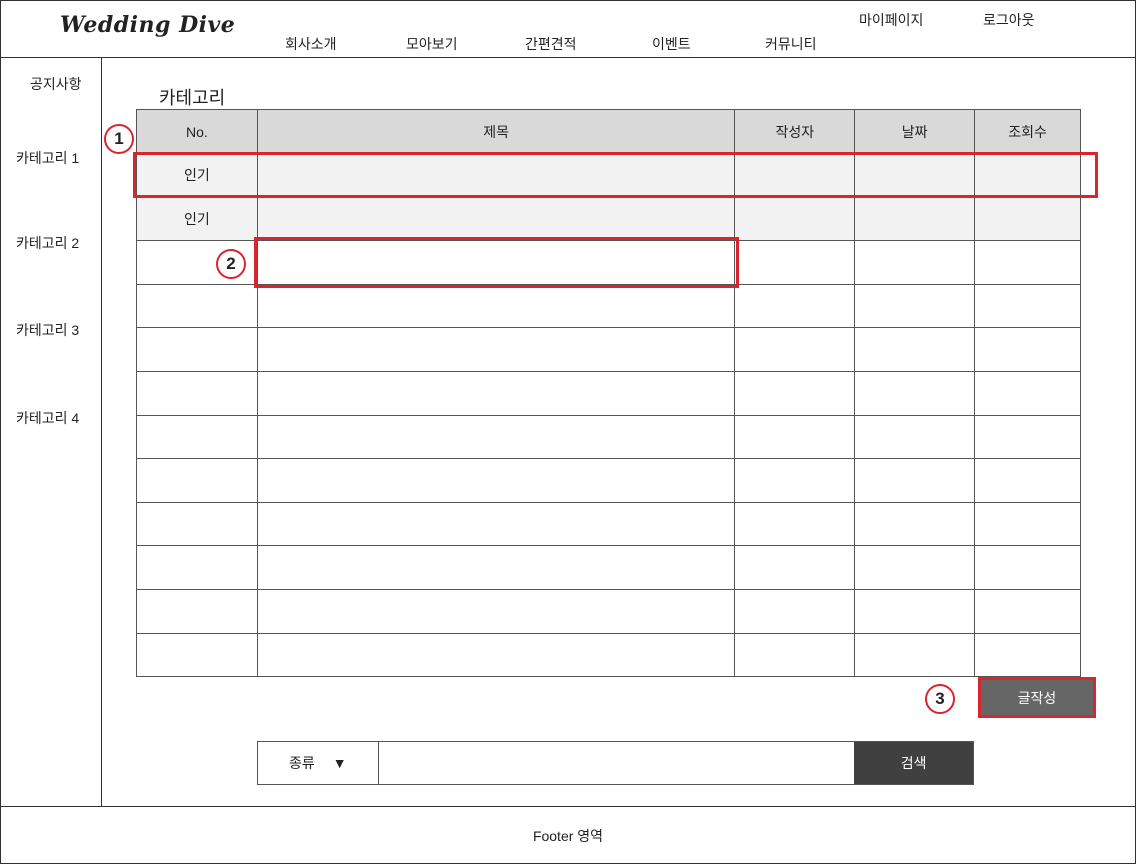 The width and height of the screenshot is (1136, 864). I want to click on sidebar-item-category-2: 카테고리 2, so click(47, 243).